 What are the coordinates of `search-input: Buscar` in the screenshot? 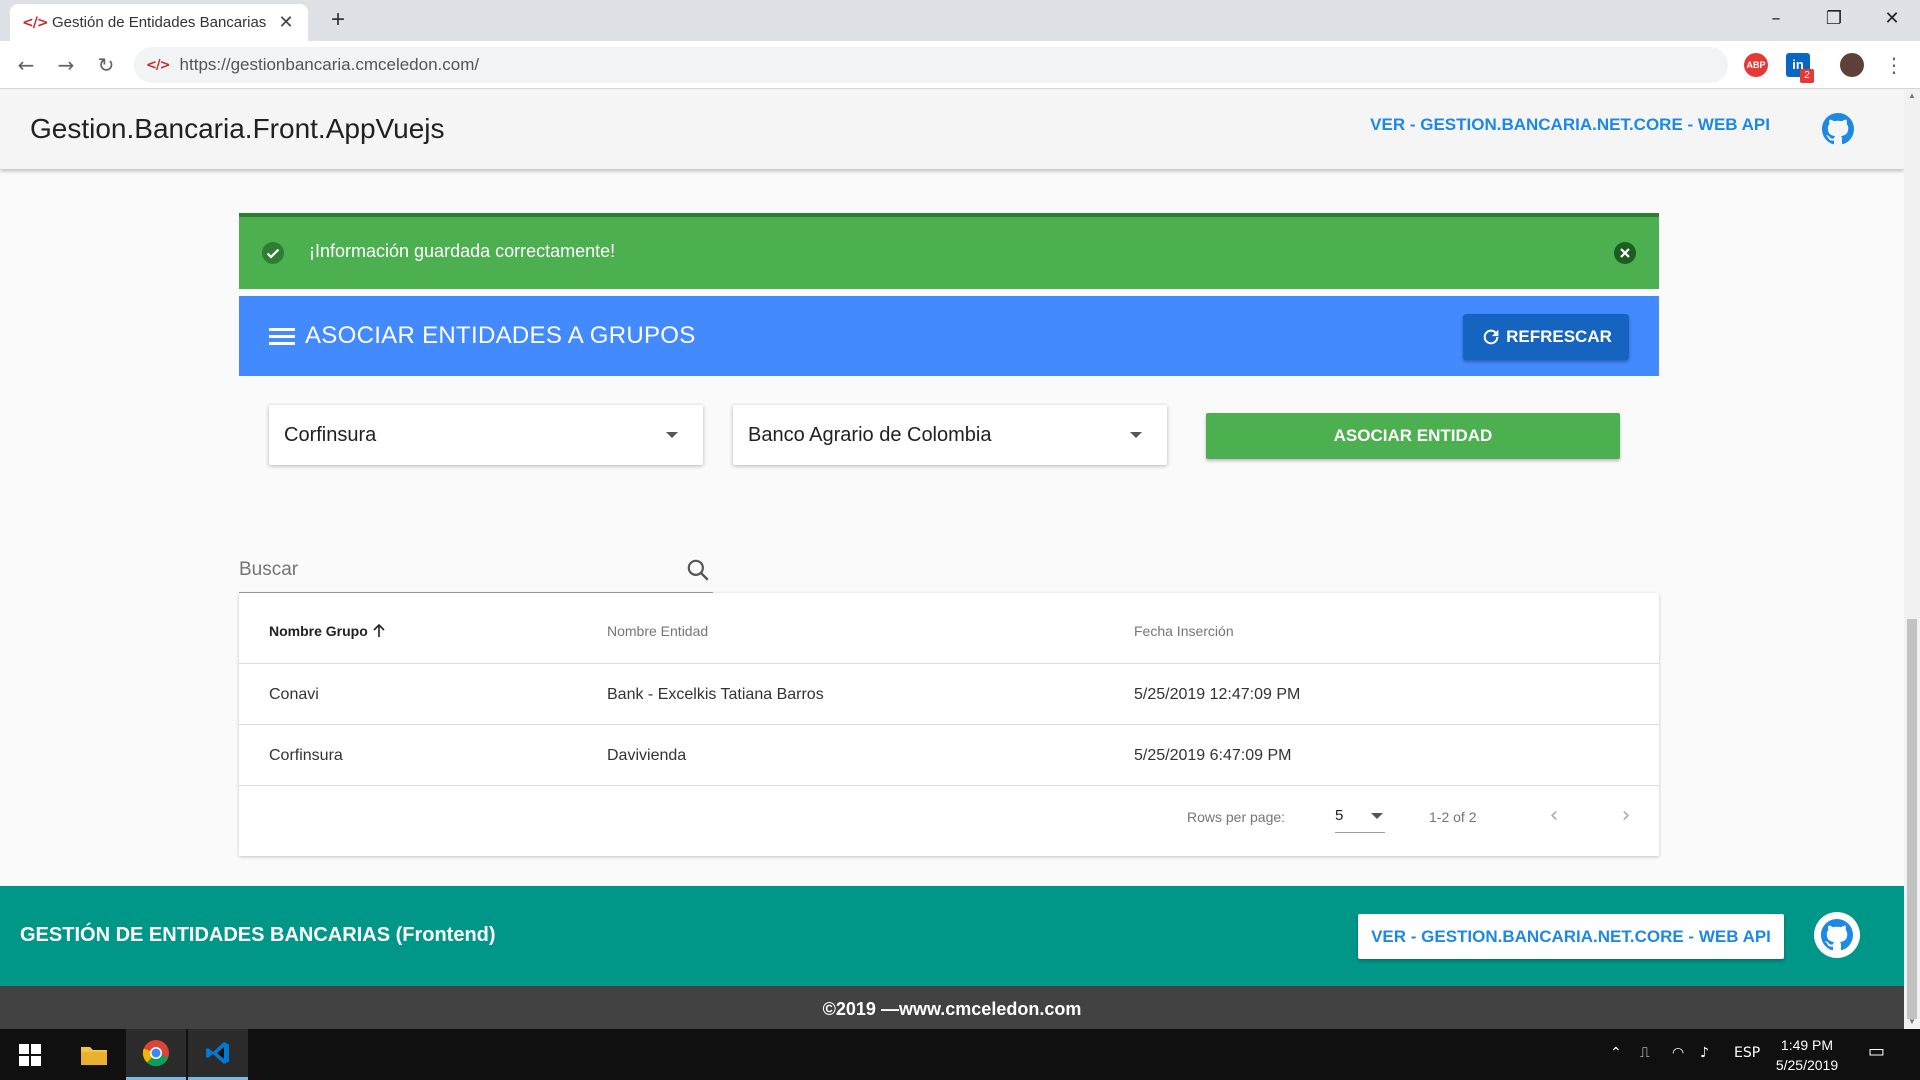 It's located at (476, 573).